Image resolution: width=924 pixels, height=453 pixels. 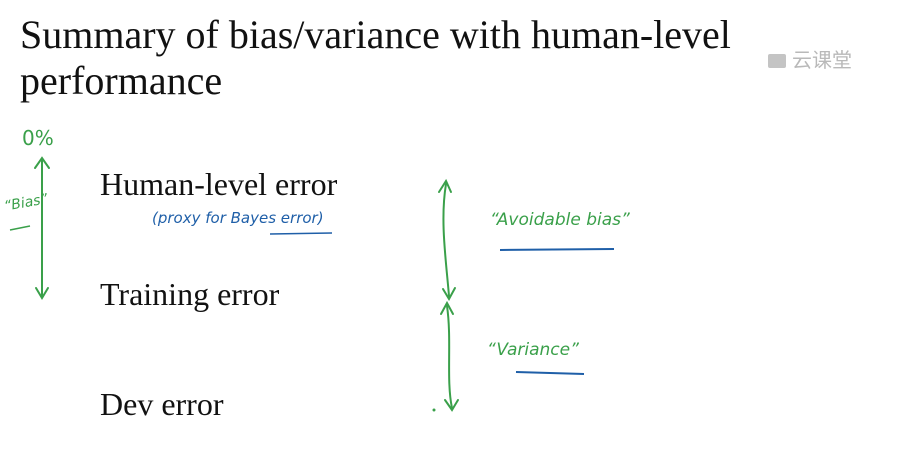 I want to click on watermark: 云课堂, so click(x=810, y=58).